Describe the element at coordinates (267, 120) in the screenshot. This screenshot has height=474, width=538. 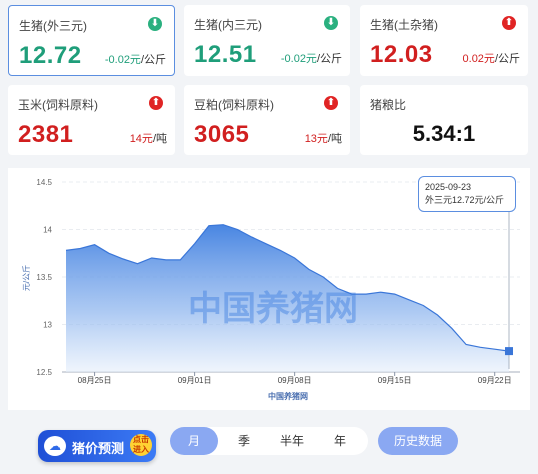
I see `price-card-soymeal: 豆粕(饲料原料) ⬆ 3065 13元/吨` at that location.